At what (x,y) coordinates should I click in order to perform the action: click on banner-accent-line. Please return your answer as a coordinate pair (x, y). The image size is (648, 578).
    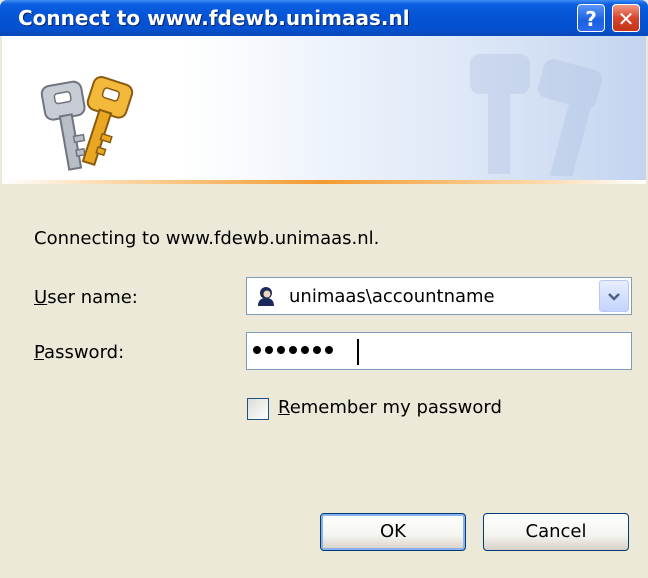
    Looking at the image, I should click on (324, 182).